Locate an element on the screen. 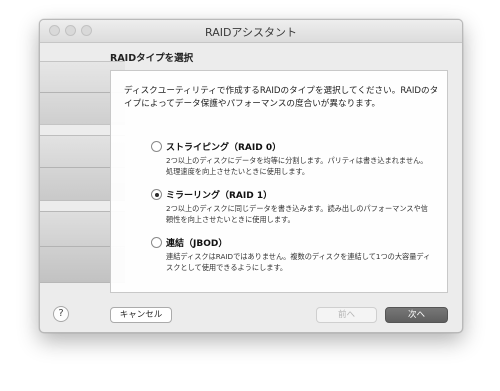 The image size is (500, 391). help-button: ? is located at coordinates (61, 314).